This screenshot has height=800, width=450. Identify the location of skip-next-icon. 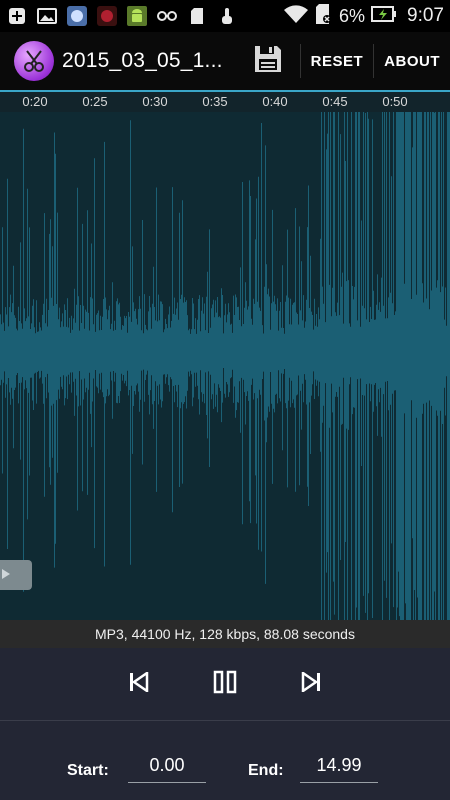
(311, 683).